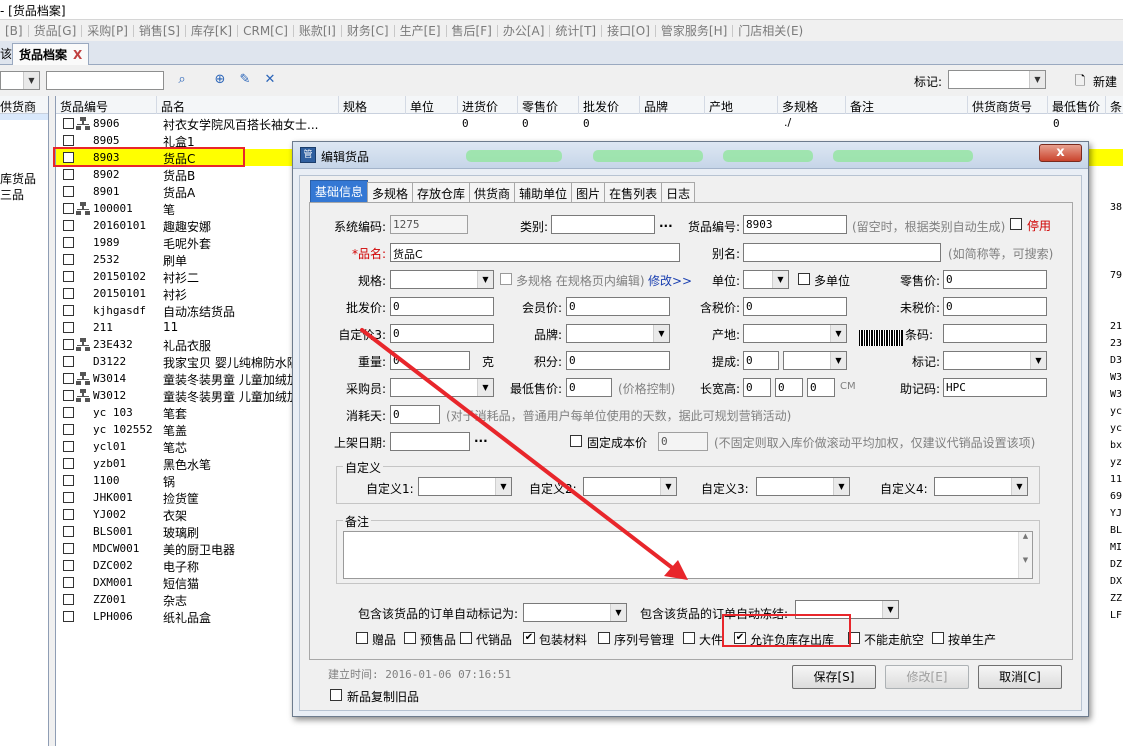  What do you see at coordinates (981, 486) in the screenshot?
I see `custom4-dropdown: ▼` at bounding box center [981, 486].